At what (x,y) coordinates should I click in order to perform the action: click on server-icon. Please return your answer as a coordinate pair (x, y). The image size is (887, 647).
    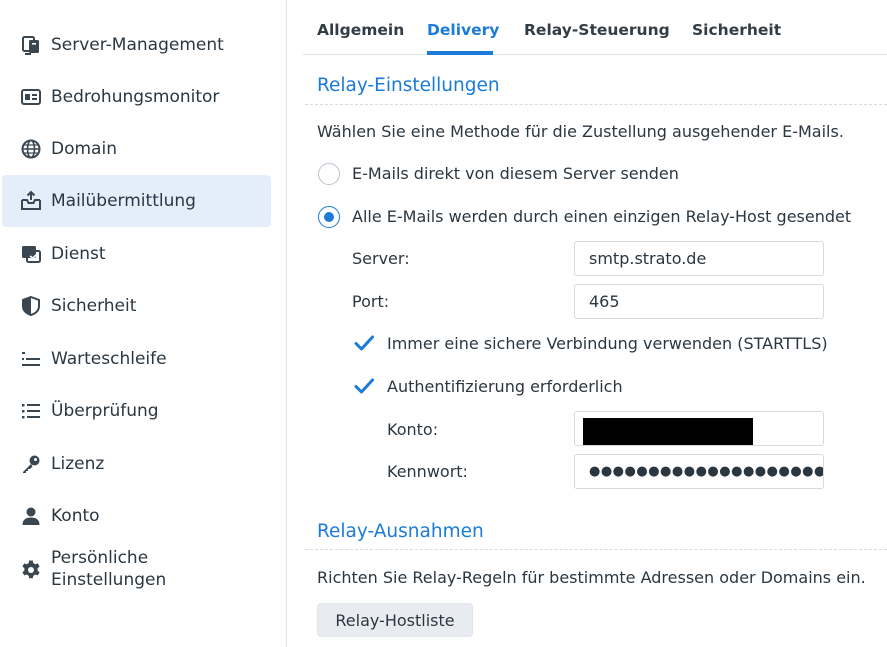
    Looking at the image, I should click on (31, 45).